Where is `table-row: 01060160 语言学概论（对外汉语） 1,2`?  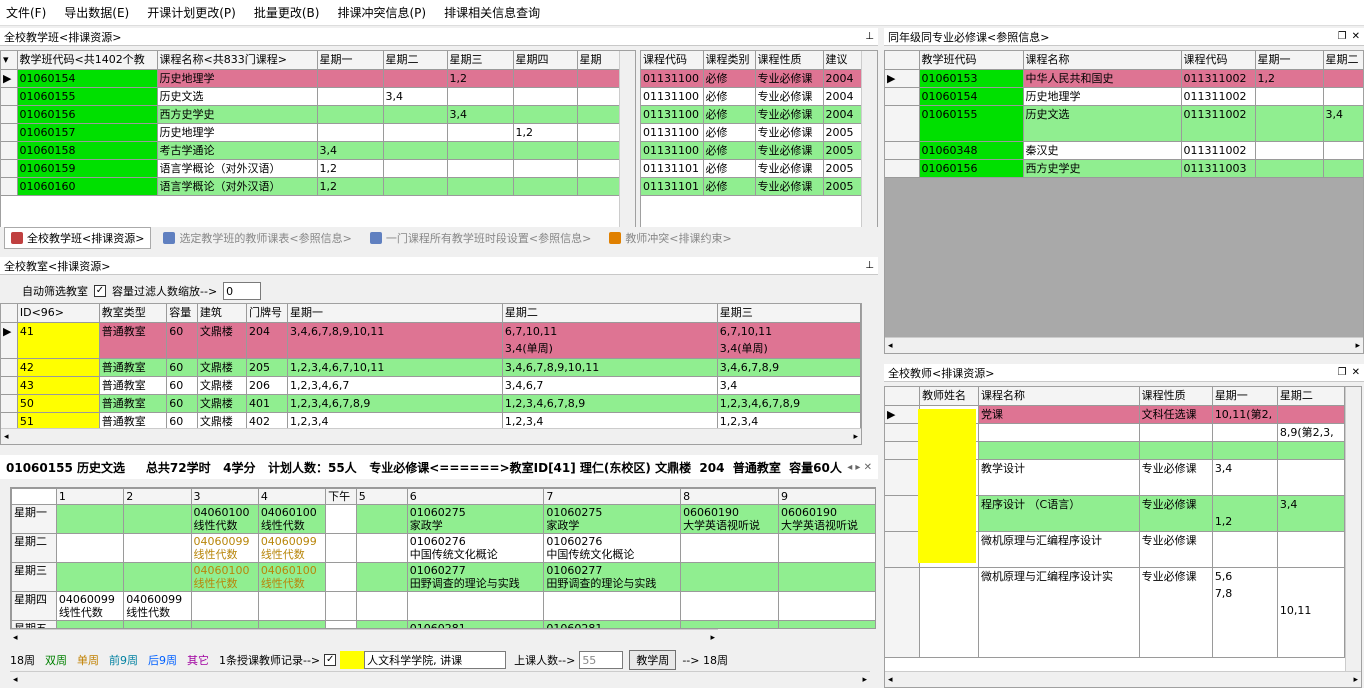
table-row: 01060160 语言学概论（对外汉语） 1,2 is located at coordinates (311, 186).